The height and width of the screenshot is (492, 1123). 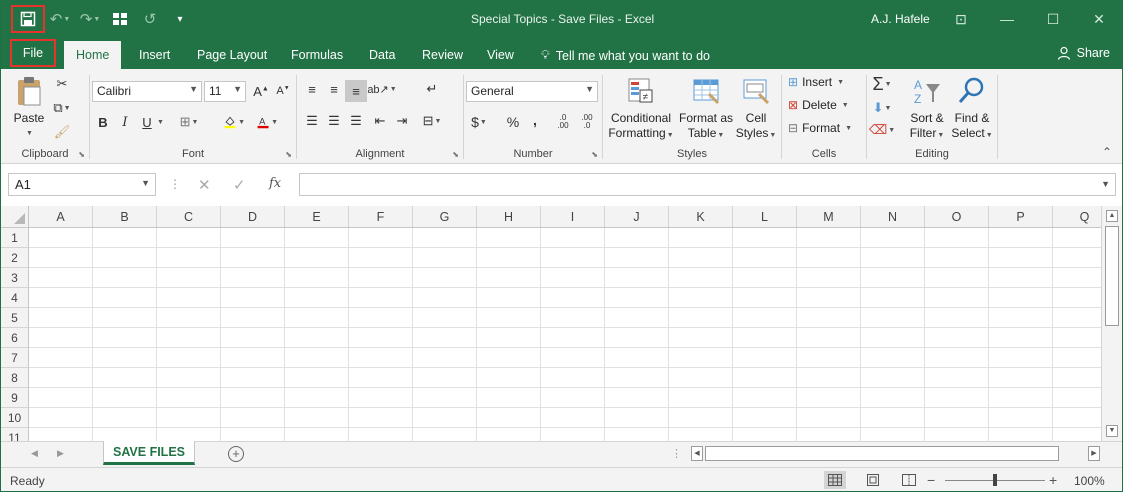 I want to click on new-sheet-icon: +, so click(x=236, y=454).